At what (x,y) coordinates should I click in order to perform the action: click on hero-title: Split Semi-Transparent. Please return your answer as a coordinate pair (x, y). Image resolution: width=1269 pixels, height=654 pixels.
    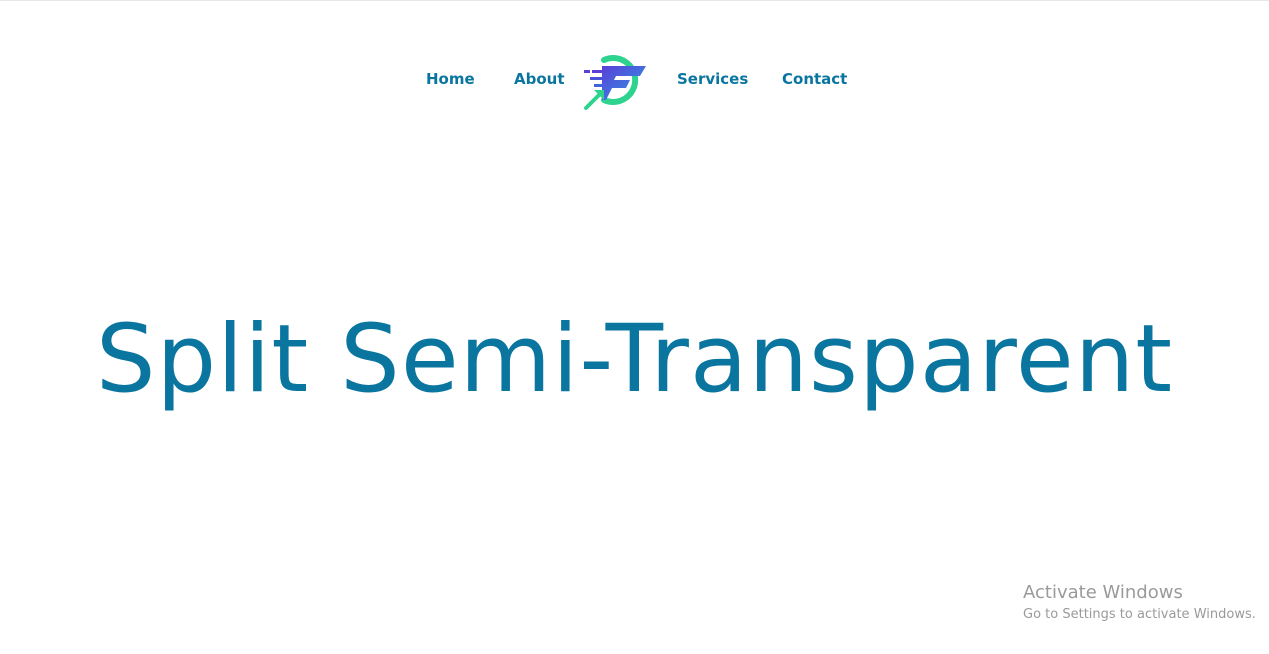
    Looking at the image, I should click on (634, 359).